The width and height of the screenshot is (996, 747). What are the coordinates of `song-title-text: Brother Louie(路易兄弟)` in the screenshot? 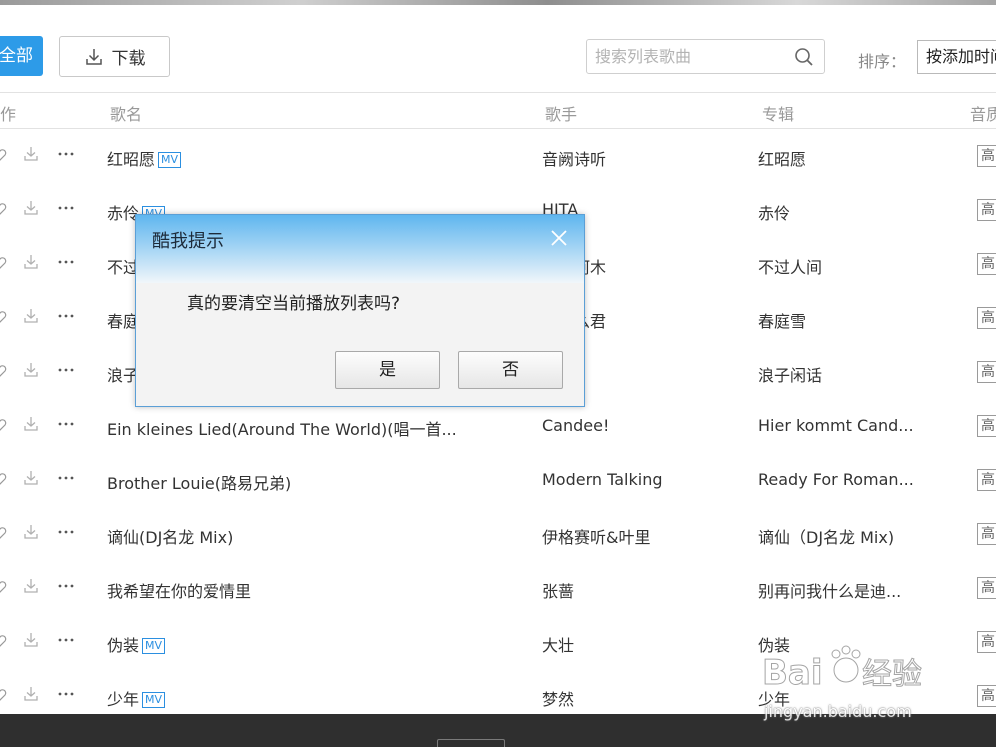 It's located at (199, 483).